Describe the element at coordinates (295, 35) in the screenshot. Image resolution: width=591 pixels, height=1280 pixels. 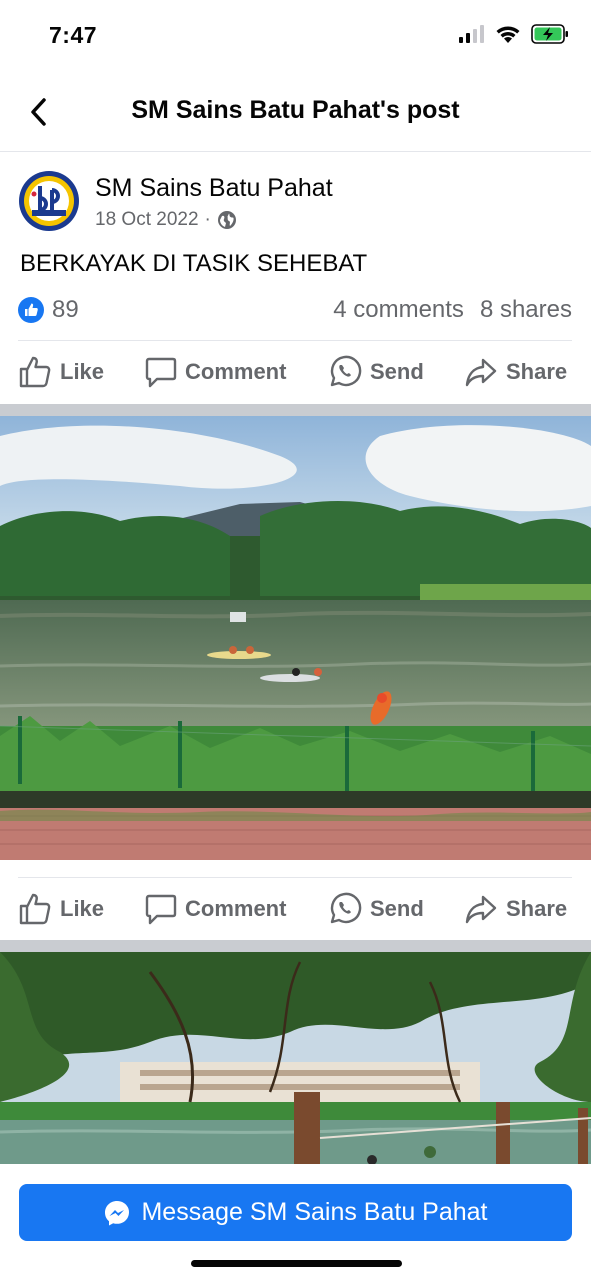
I see `status-bar: 7:47` at that location.